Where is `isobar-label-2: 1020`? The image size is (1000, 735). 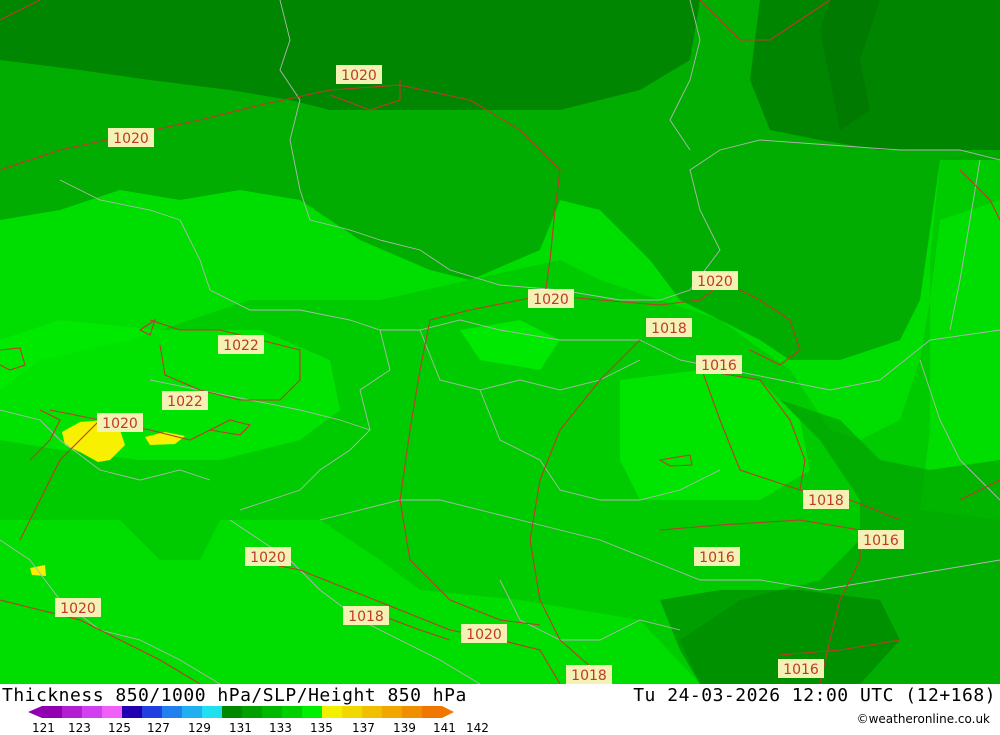 isobar-label-2: 1020 is located at coordinates (131, 137).